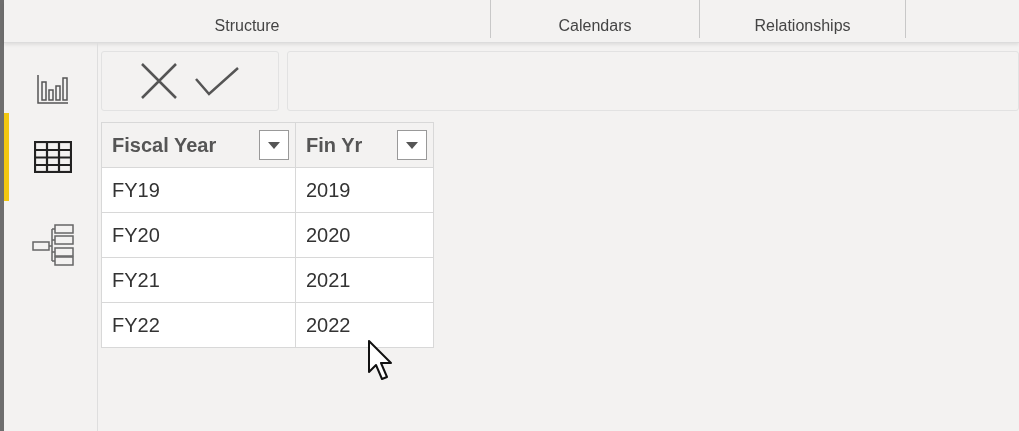 Image resolution: width=1019 pixels, height=431 pixels. What do you see at coordinates (328, 324) in the screenshot?
I see `table-cell: 2022` at bounding box center [328, 324].